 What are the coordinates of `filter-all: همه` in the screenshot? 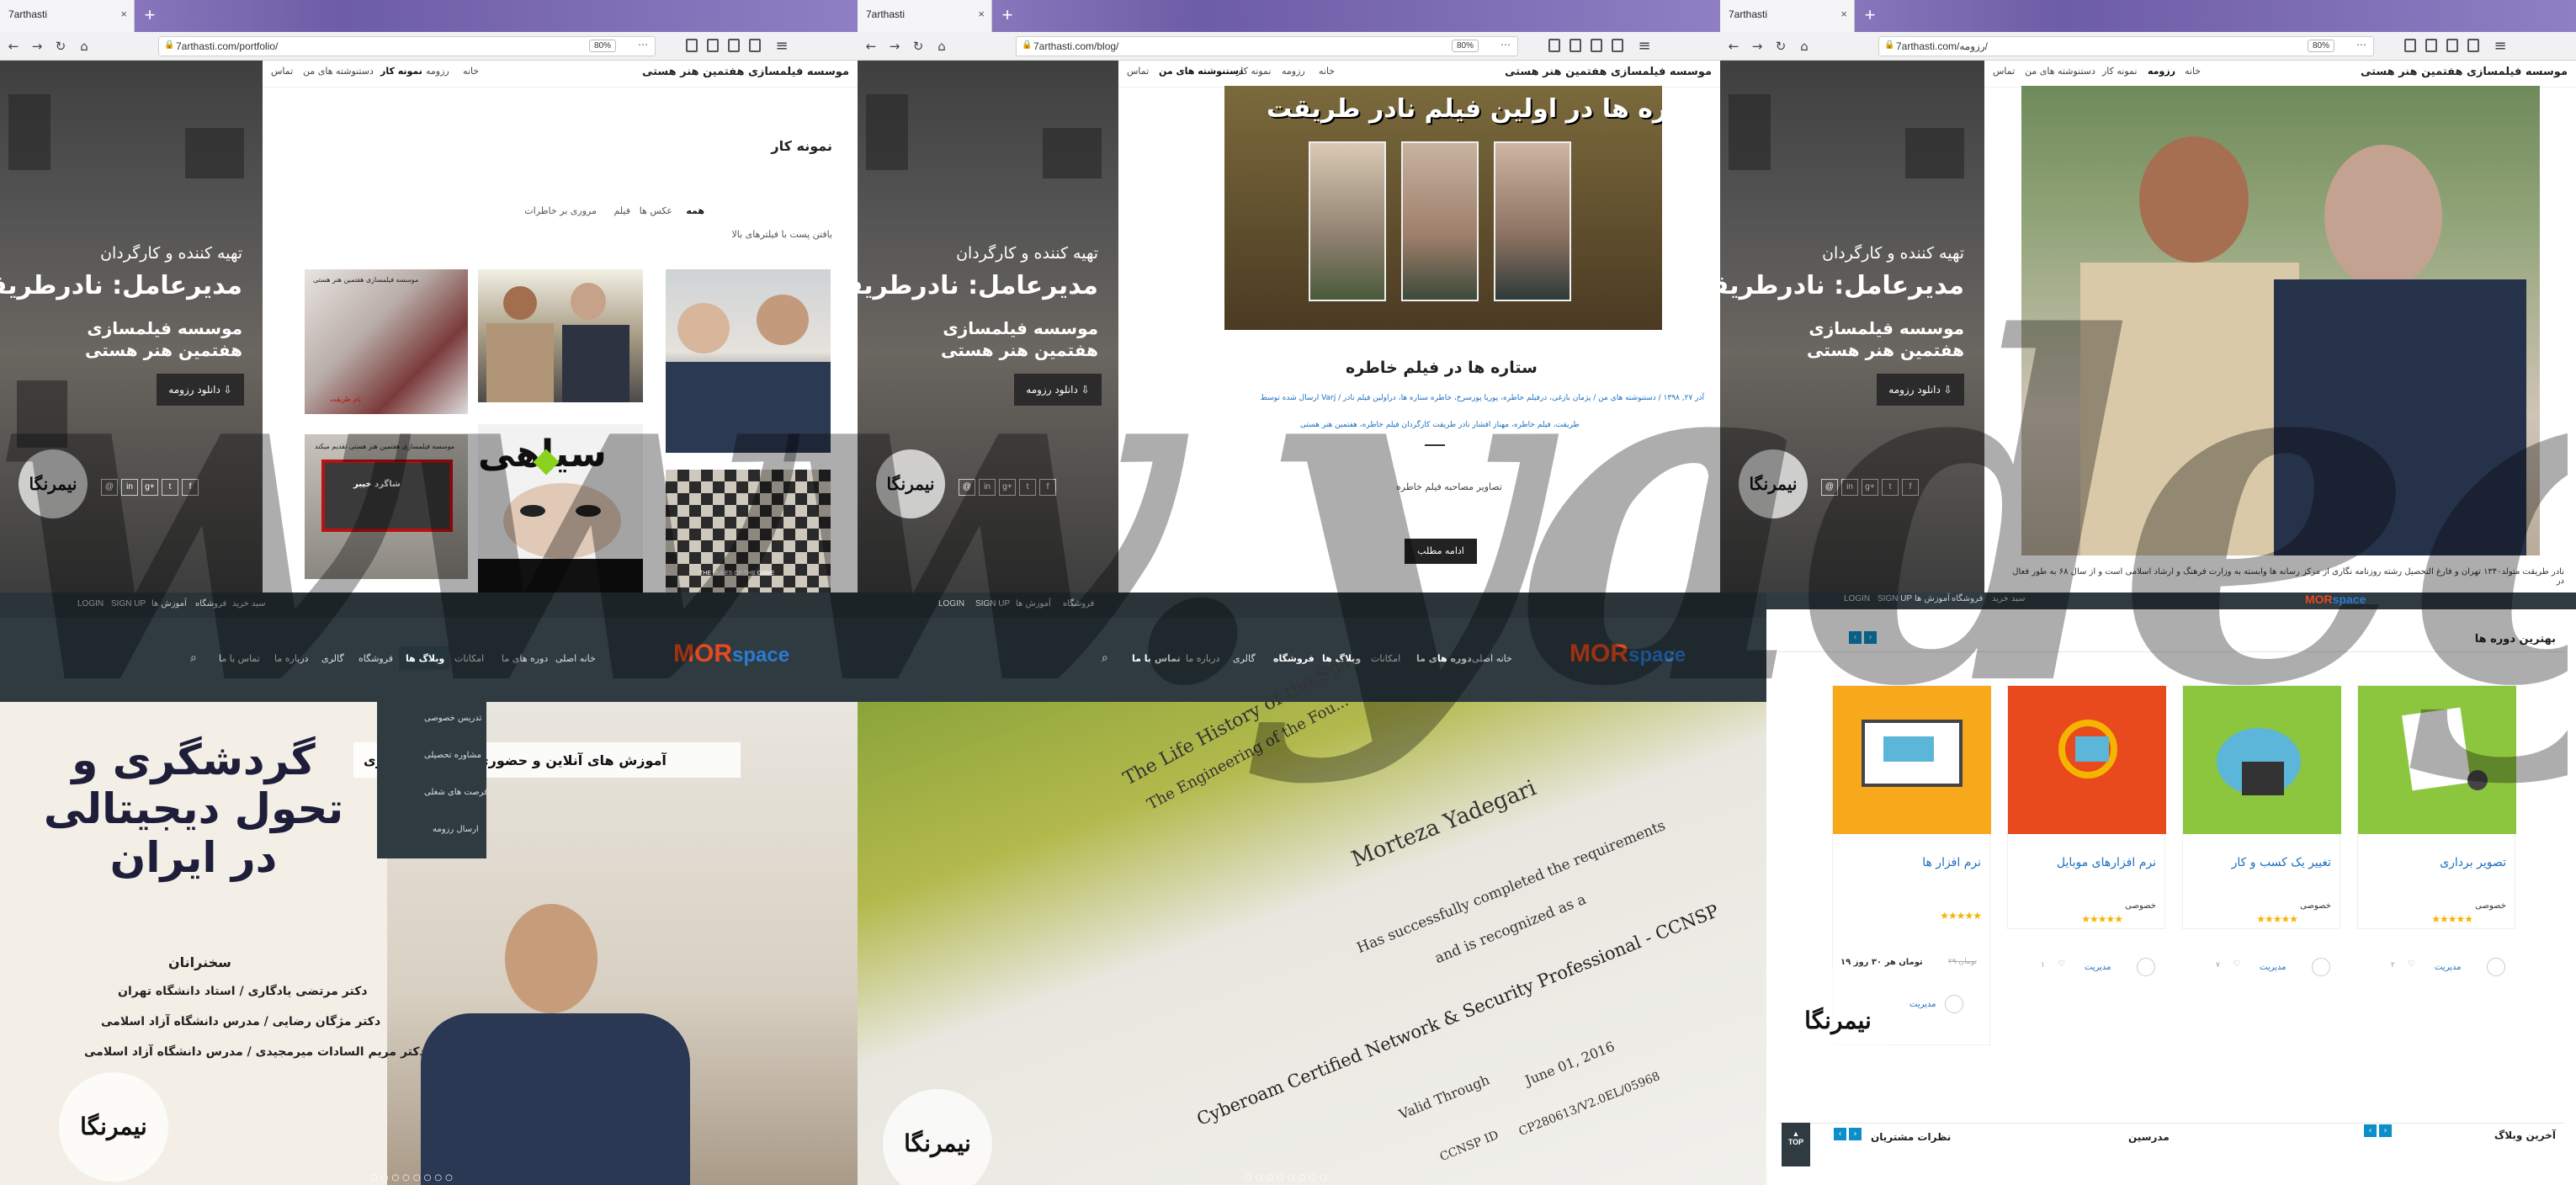 It's located at (695, 211).